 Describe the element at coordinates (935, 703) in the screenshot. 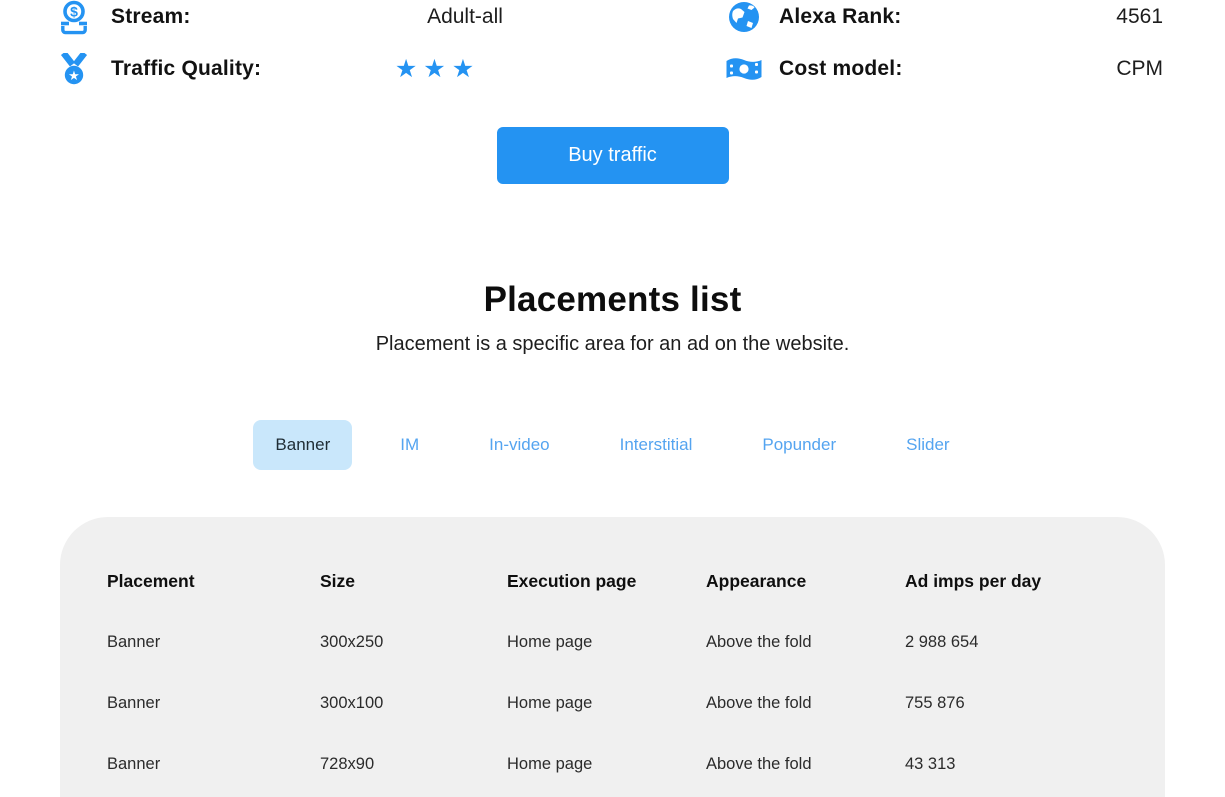

I see `table-cell: 755 876` at that location.